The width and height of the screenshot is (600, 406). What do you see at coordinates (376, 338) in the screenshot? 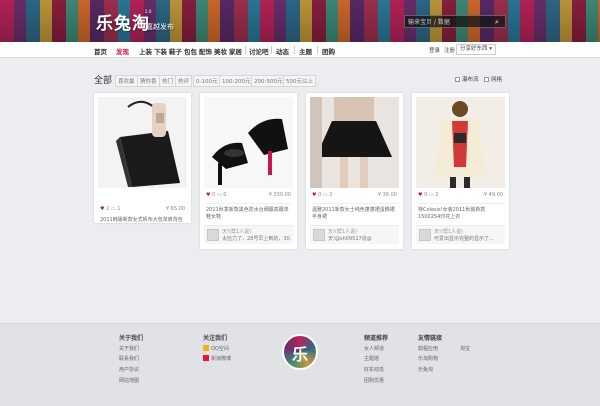
I see `footer-channels-title: 频道推荐` at bounding box center [376, 338].